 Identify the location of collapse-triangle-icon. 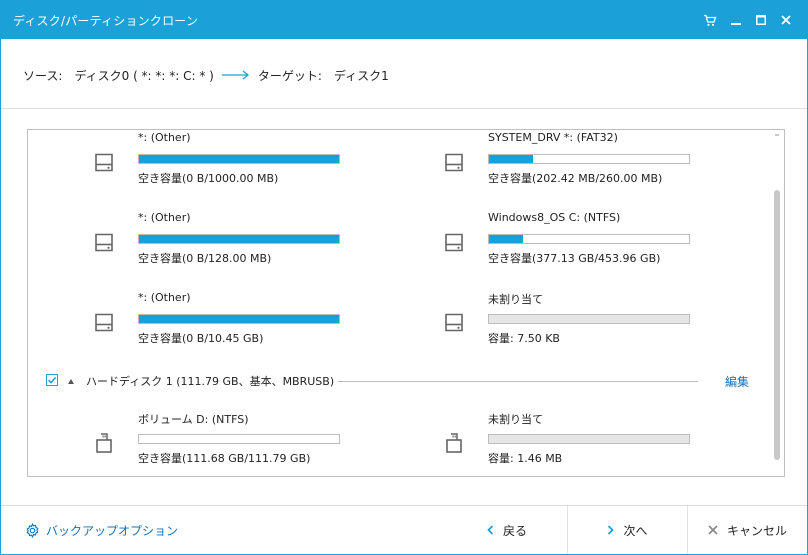
(71, 381).